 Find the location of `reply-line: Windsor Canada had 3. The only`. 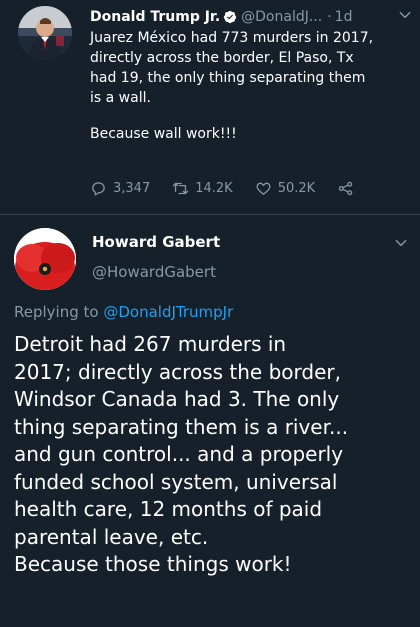

reply-line: Windsor Canada had 3. The only is located at coordinates (177, 399).